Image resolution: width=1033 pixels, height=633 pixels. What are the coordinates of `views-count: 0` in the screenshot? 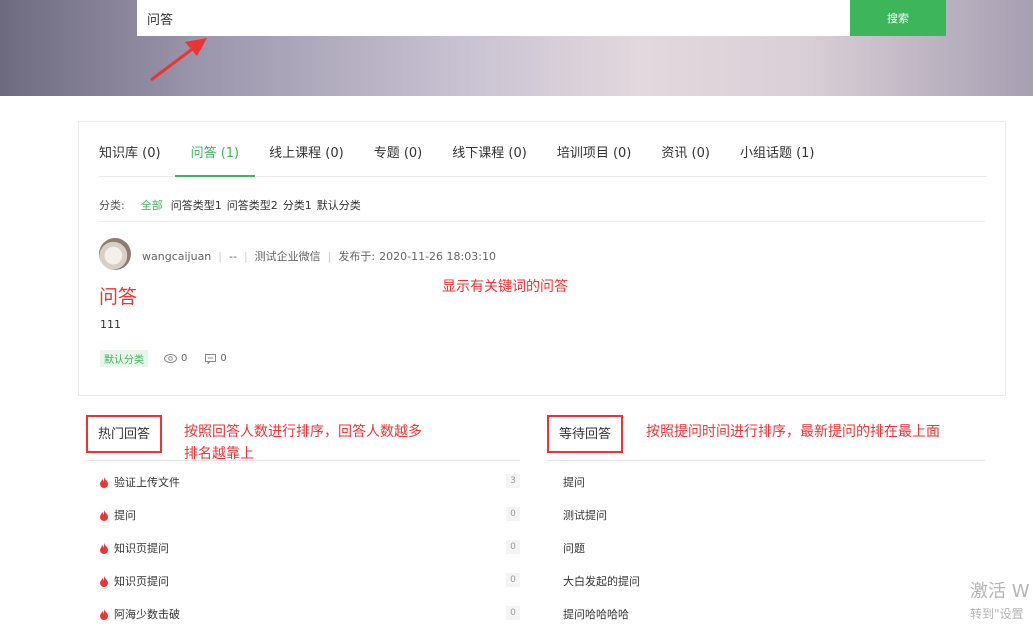 It's located at (175, 358).